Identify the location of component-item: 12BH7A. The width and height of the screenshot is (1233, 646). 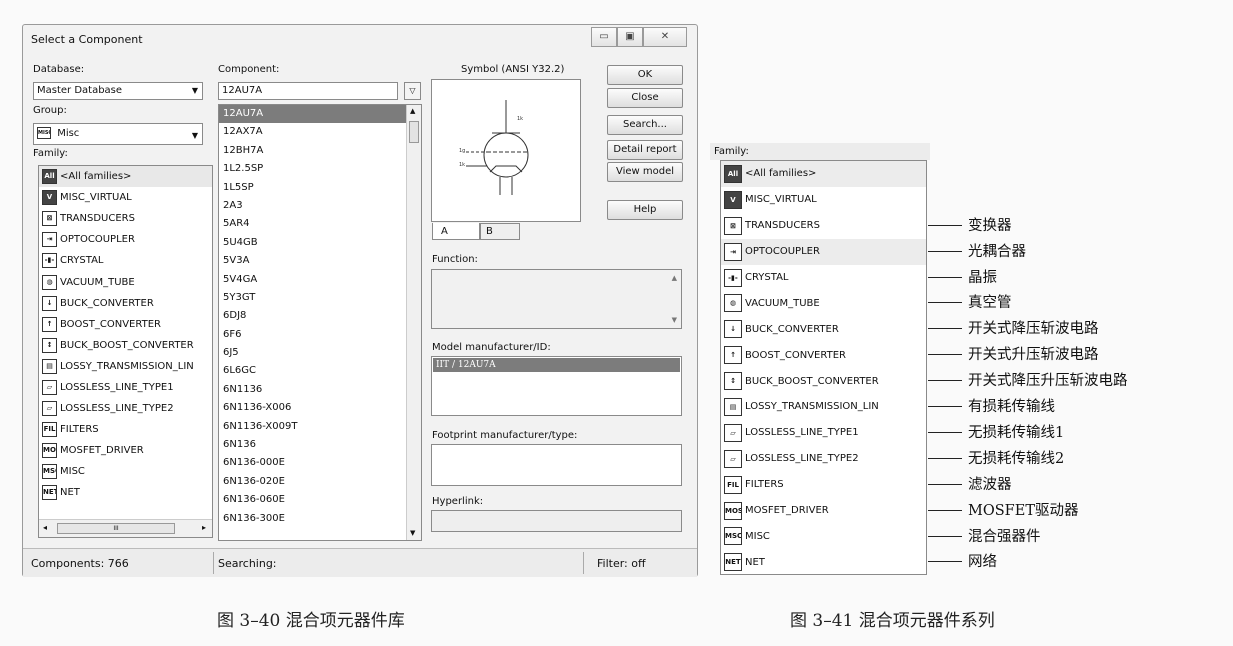
(320, 151).